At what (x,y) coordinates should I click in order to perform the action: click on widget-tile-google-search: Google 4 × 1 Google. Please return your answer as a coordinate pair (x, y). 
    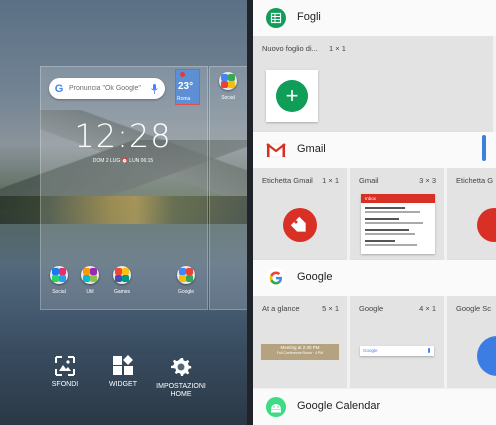
    Looking at the image, I should click on (398, 342).